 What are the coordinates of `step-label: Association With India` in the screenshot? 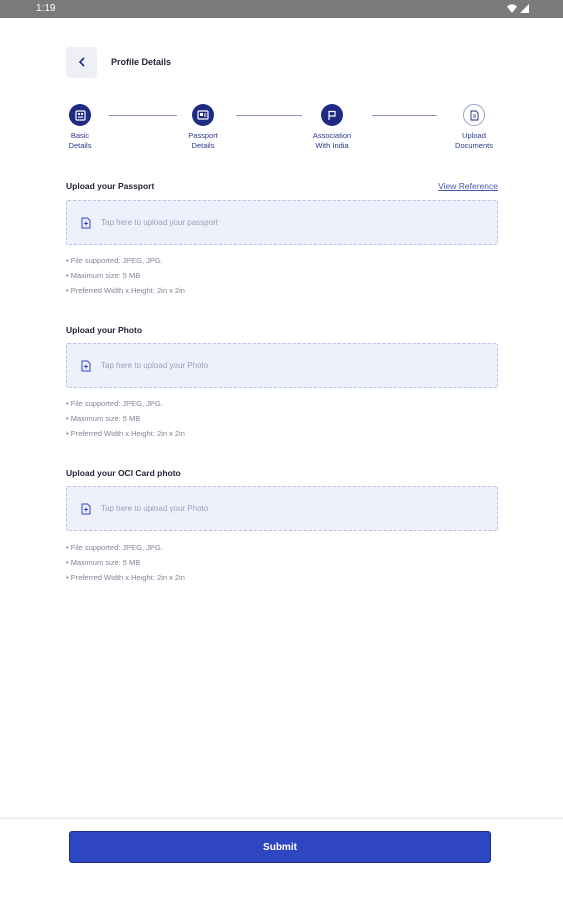 It's located at (332, 140).